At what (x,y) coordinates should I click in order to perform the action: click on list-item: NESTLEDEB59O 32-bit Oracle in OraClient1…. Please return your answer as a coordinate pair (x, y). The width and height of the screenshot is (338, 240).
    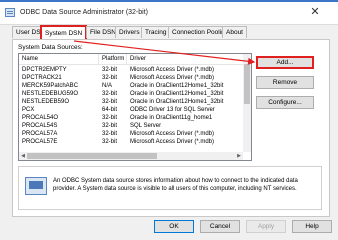
    Looking at the image, I should click on (135, 102).